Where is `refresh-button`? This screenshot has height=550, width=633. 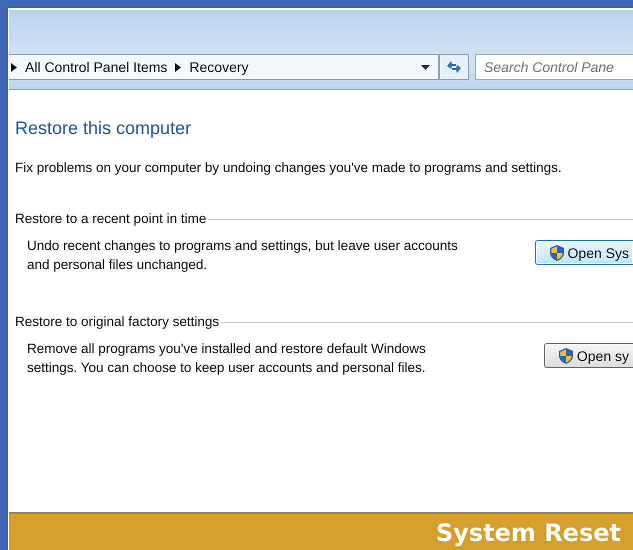
refresh-button is located at coordinates (454, 67).